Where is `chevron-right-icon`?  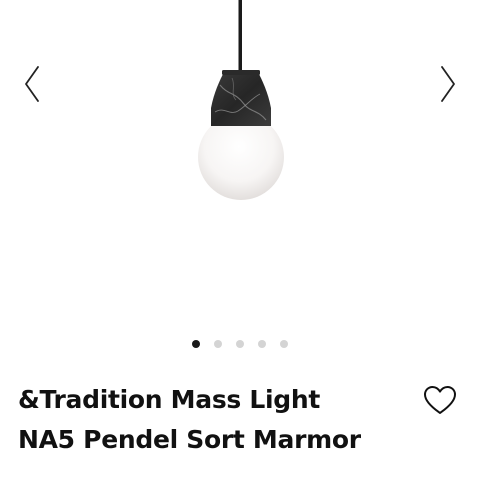
chevron-right-icon is located at coordinates (448, 84).